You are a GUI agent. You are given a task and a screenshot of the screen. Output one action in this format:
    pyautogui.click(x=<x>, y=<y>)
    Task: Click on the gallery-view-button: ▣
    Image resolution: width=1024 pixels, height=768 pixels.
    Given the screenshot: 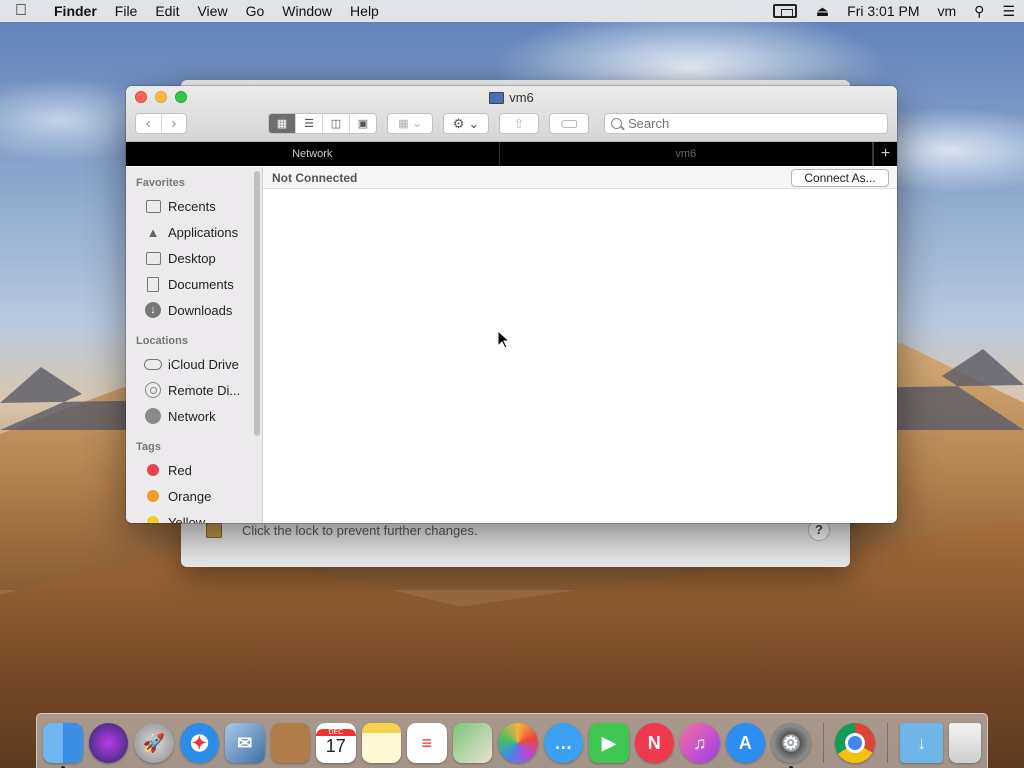 What is the action you would take?
    pyautogui.click(x=363, y=123)
    